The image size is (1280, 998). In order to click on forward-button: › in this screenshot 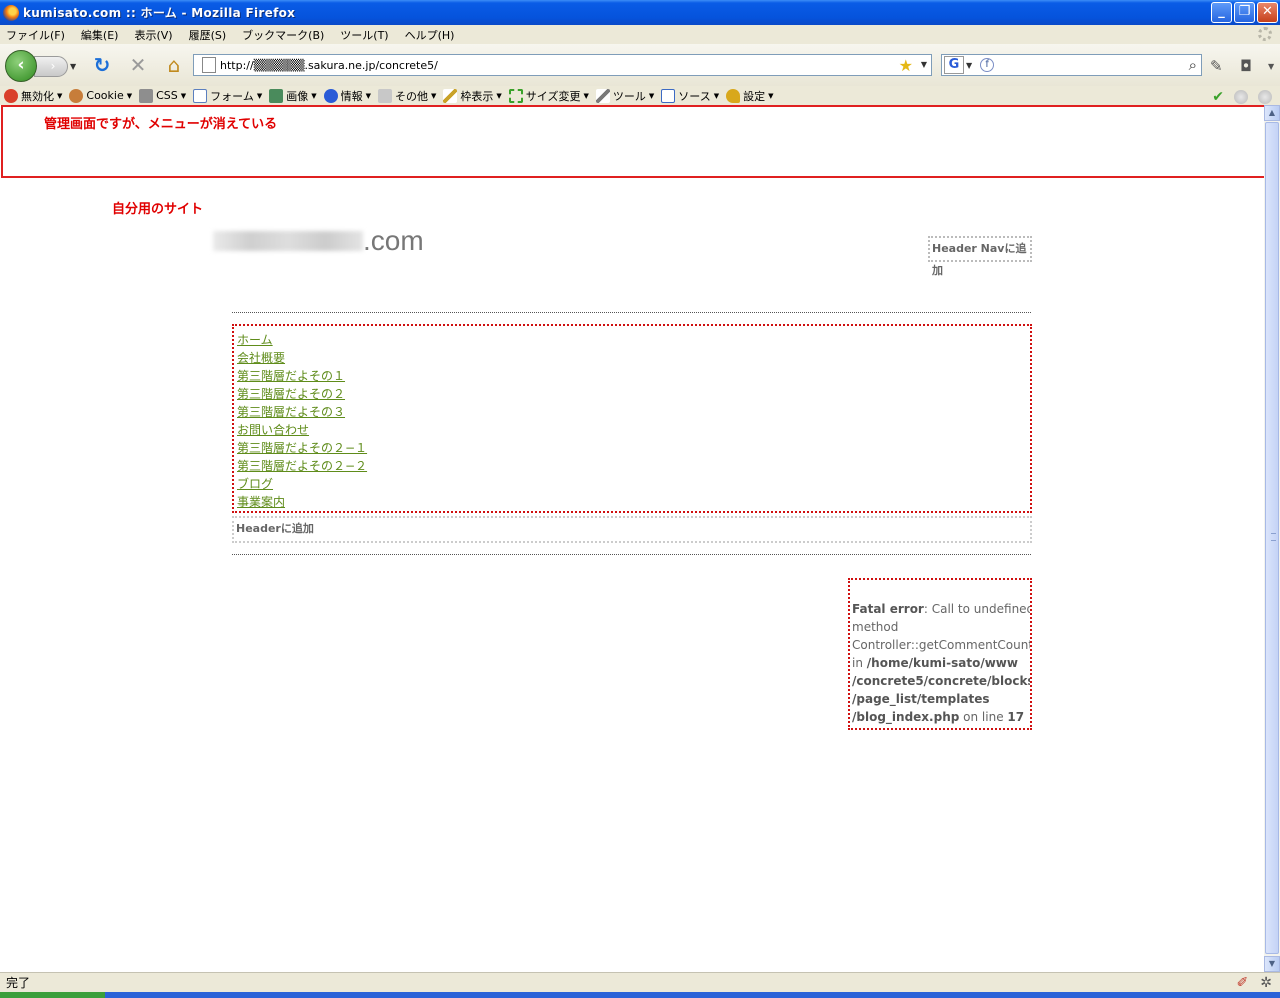, I will do `click(51, 66)`.